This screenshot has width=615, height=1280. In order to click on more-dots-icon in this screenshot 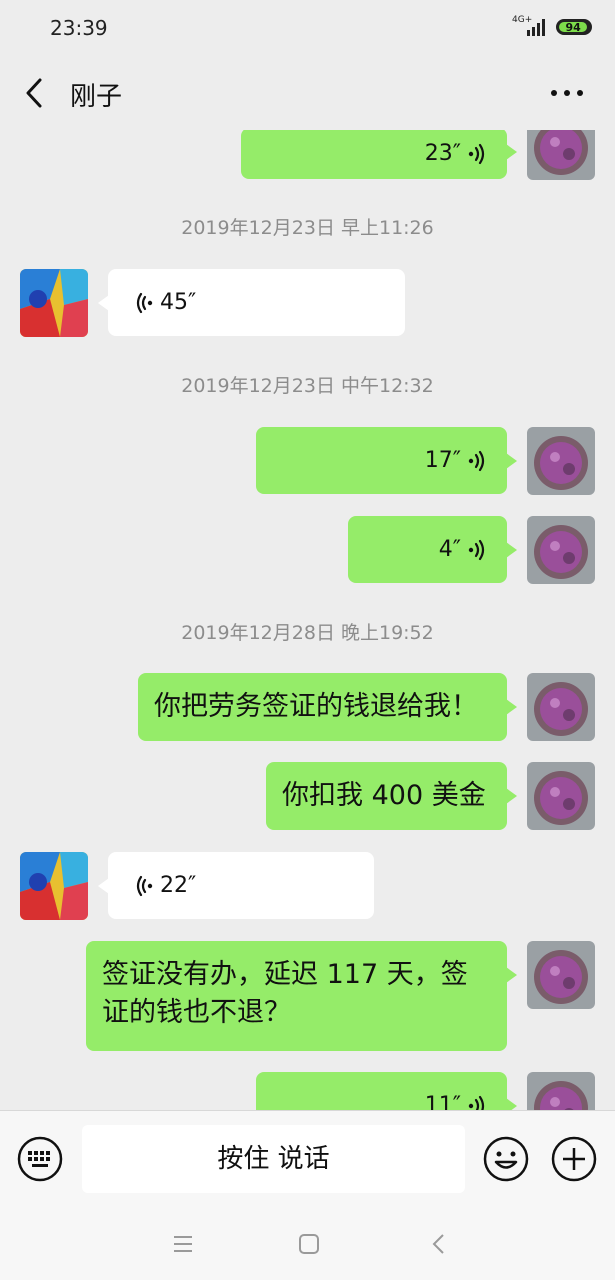, I will do `click(568, 93)`.